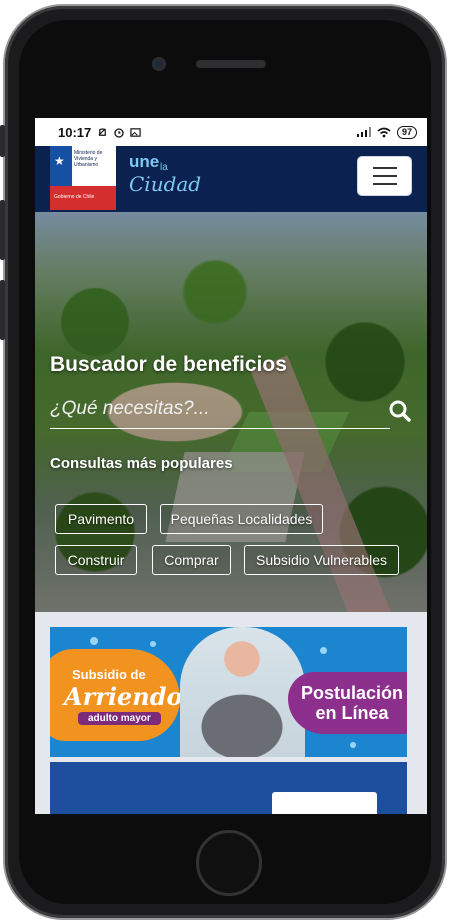  What do you see at coordinates (135, 132) in the screenshot?
I see `gallery-icon` at bounding box center [135, 132].